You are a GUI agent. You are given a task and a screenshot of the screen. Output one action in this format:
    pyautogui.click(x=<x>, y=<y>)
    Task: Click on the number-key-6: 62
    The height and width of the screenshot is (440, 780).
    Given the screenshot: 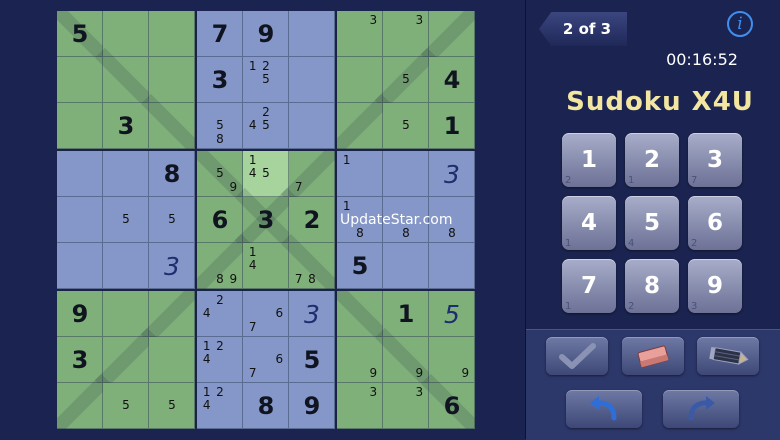 What is the action you would take?
    pyautogui.click(x=715, y=223)
    